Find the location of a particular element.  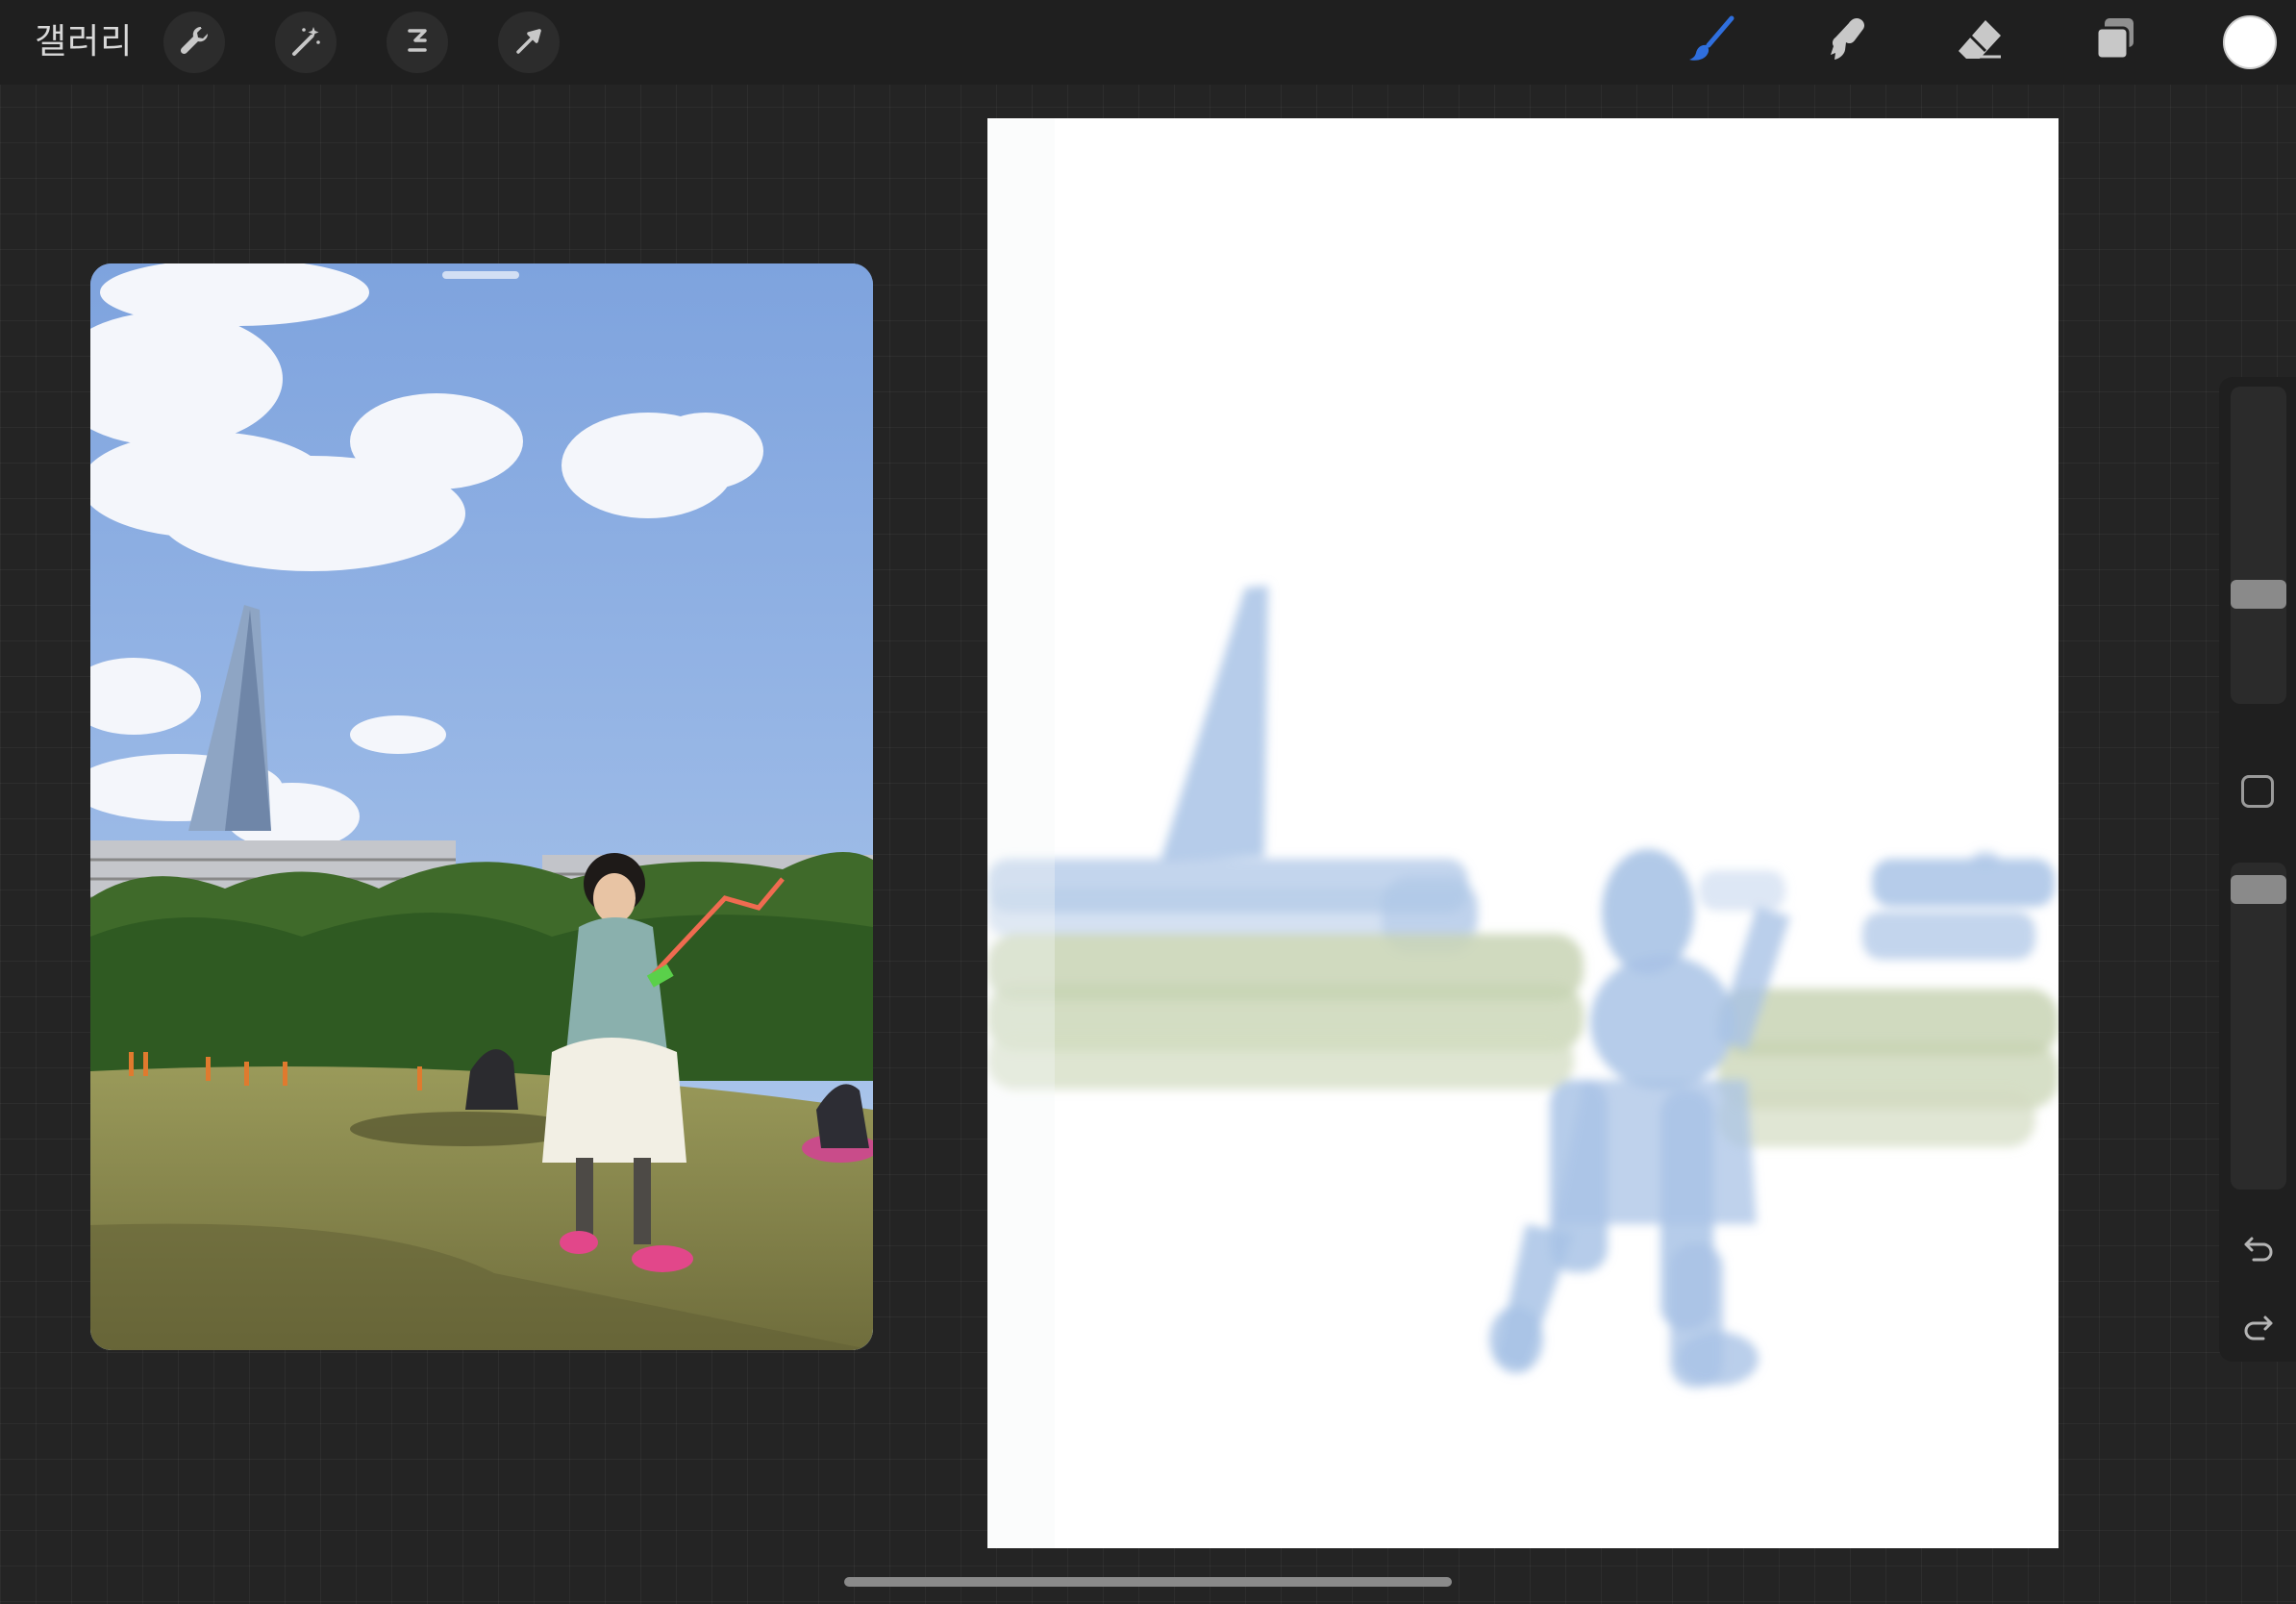

layers-icon is located at coordinates (2115, 43).